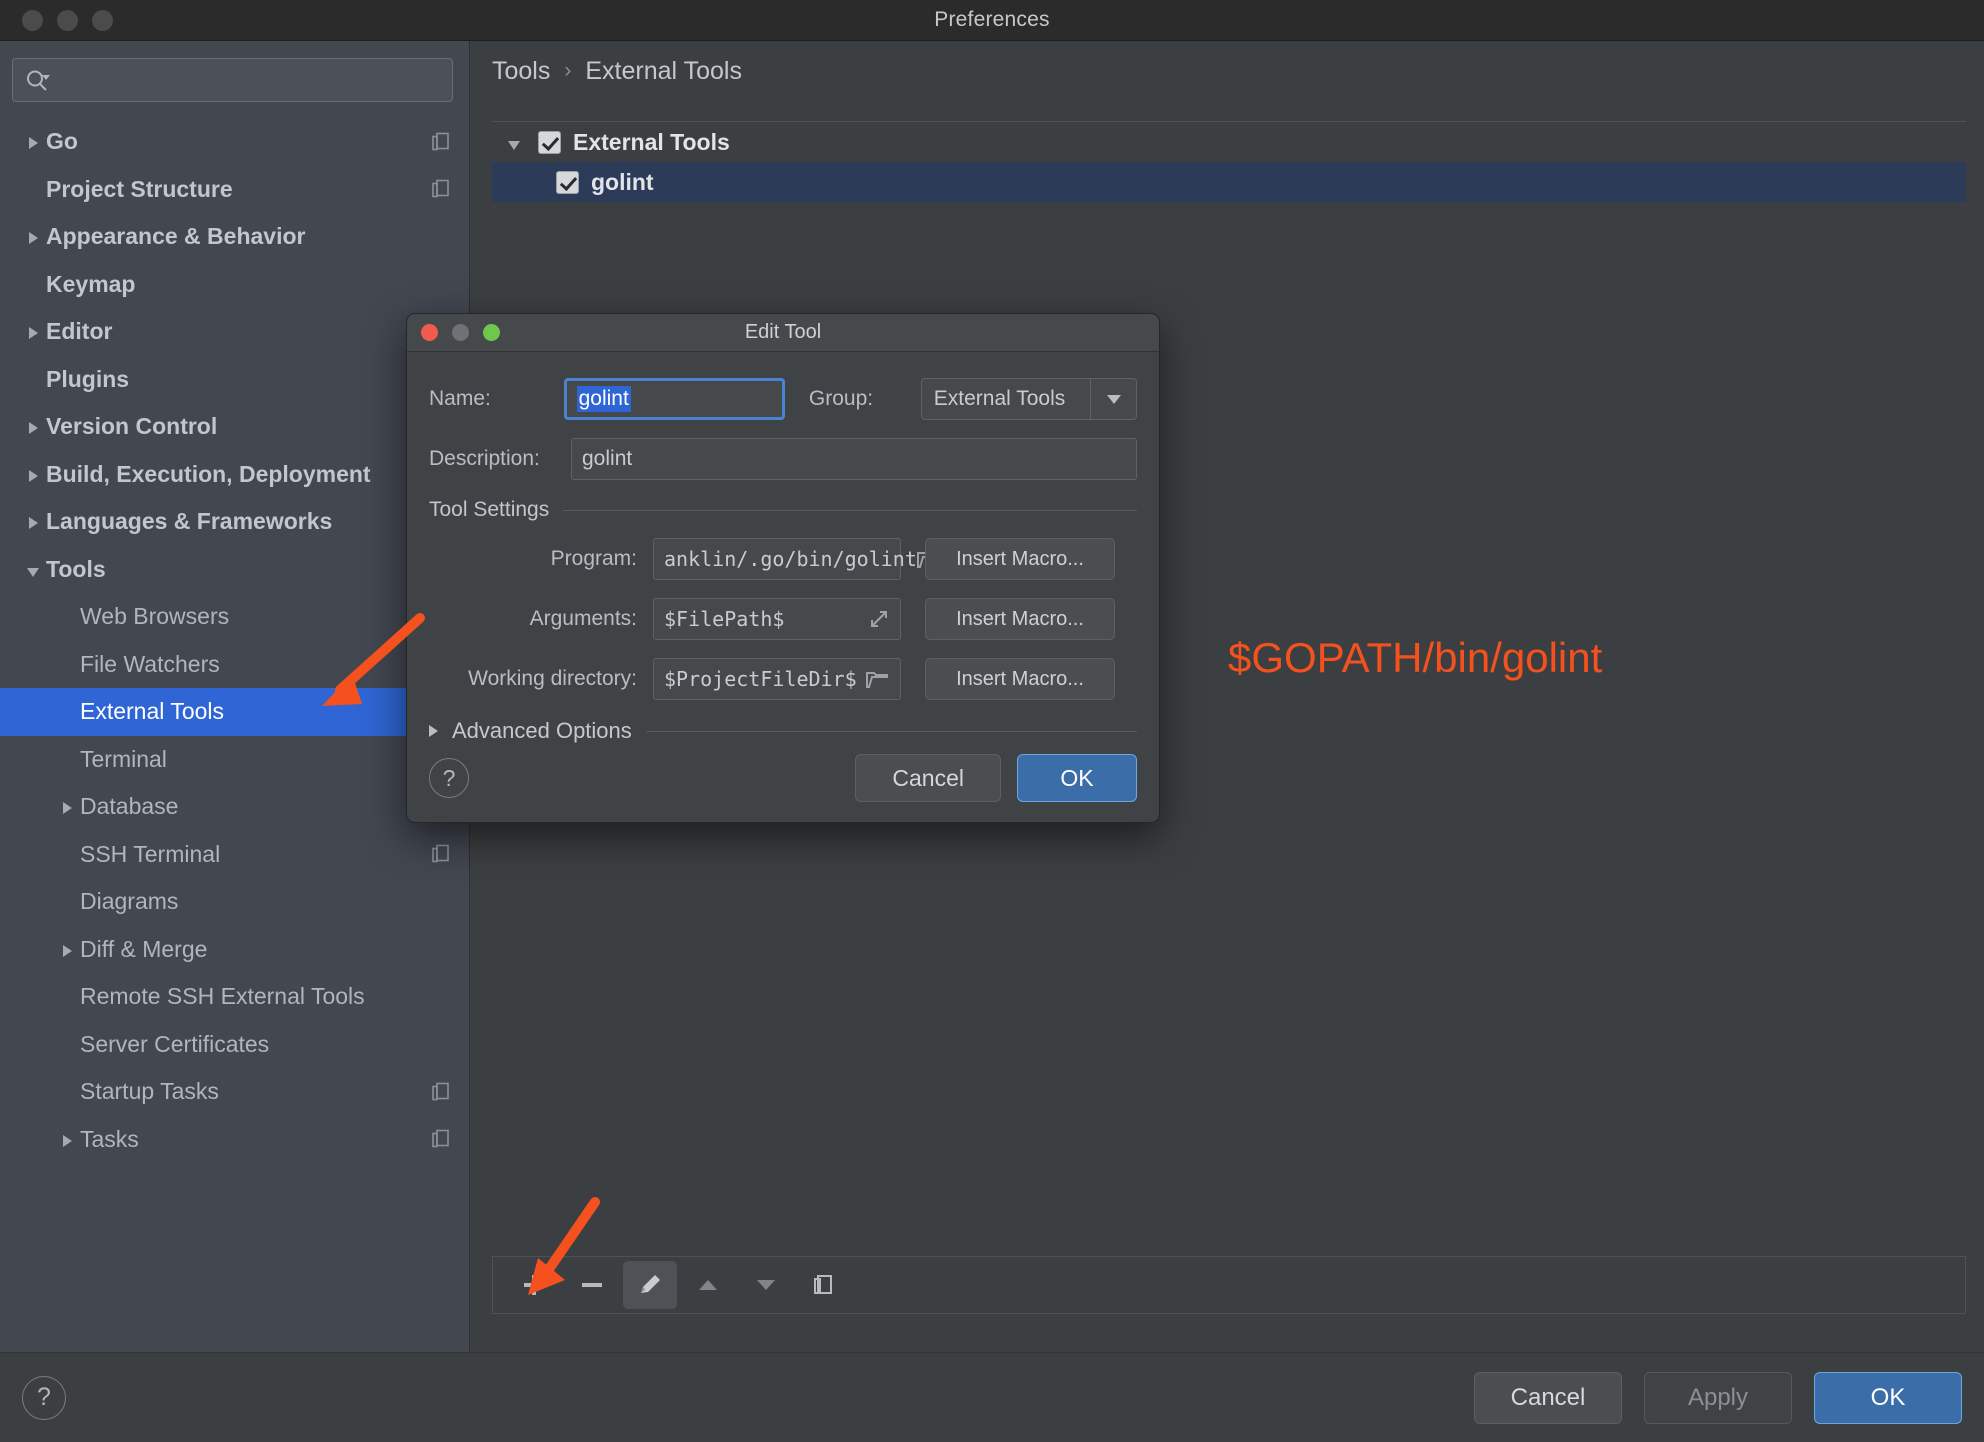 The height and width of the screenshot is (1442, 1984). I want to click on group-select-value: External Tools, so click(999, 398).